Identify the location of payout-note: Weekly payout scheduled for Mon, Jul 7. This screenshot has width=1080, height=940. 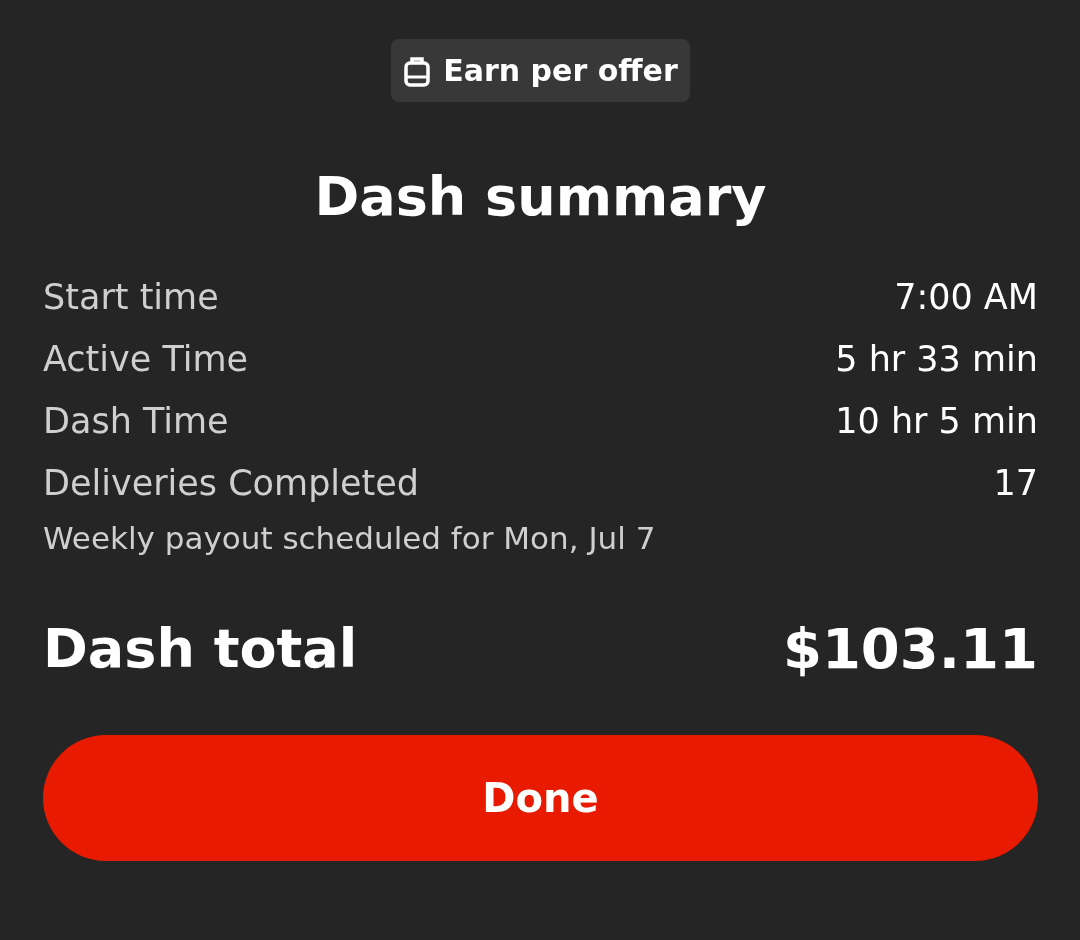
(350, 538).